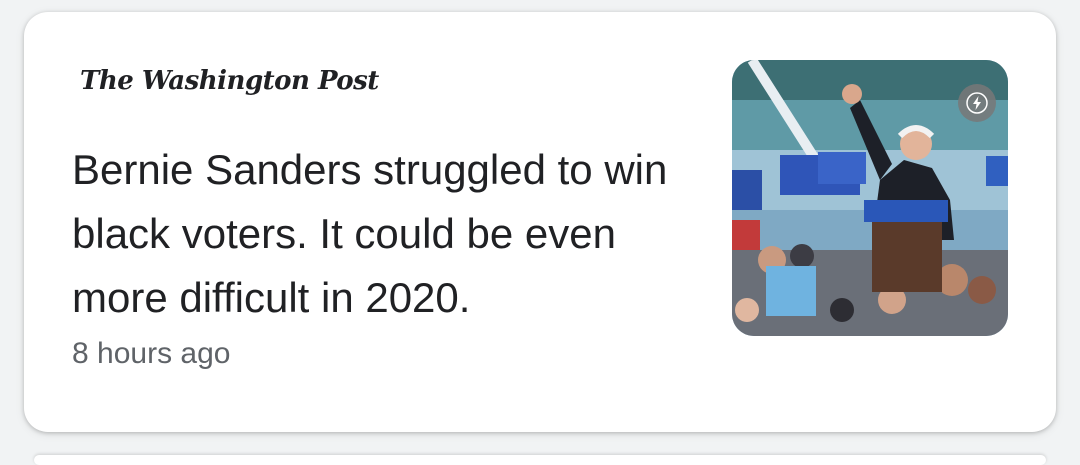  What do you see at coordinates (229, 81) in the screenshot?
I see `publisher-name: The Washington Post` at bounding box center [229, 81].